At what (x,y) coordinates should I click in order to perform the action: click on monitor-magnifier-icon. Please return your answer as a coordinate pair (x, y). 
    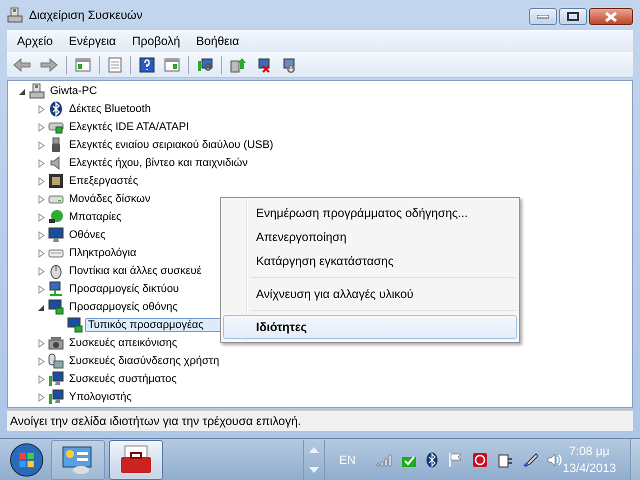
    Looking at the image, I should click on (205, 64).